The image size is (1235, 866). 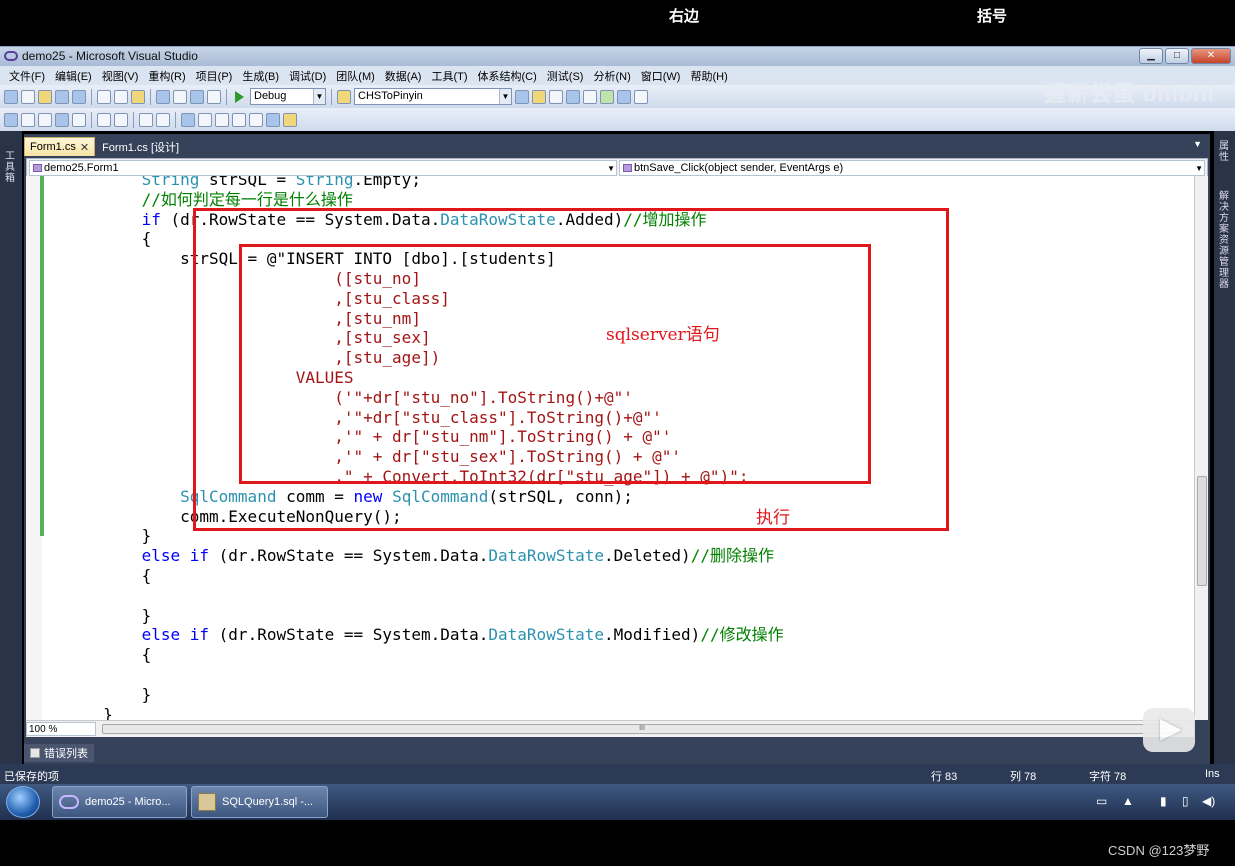 I want to click on find-icon, so click(x=344, y=96).